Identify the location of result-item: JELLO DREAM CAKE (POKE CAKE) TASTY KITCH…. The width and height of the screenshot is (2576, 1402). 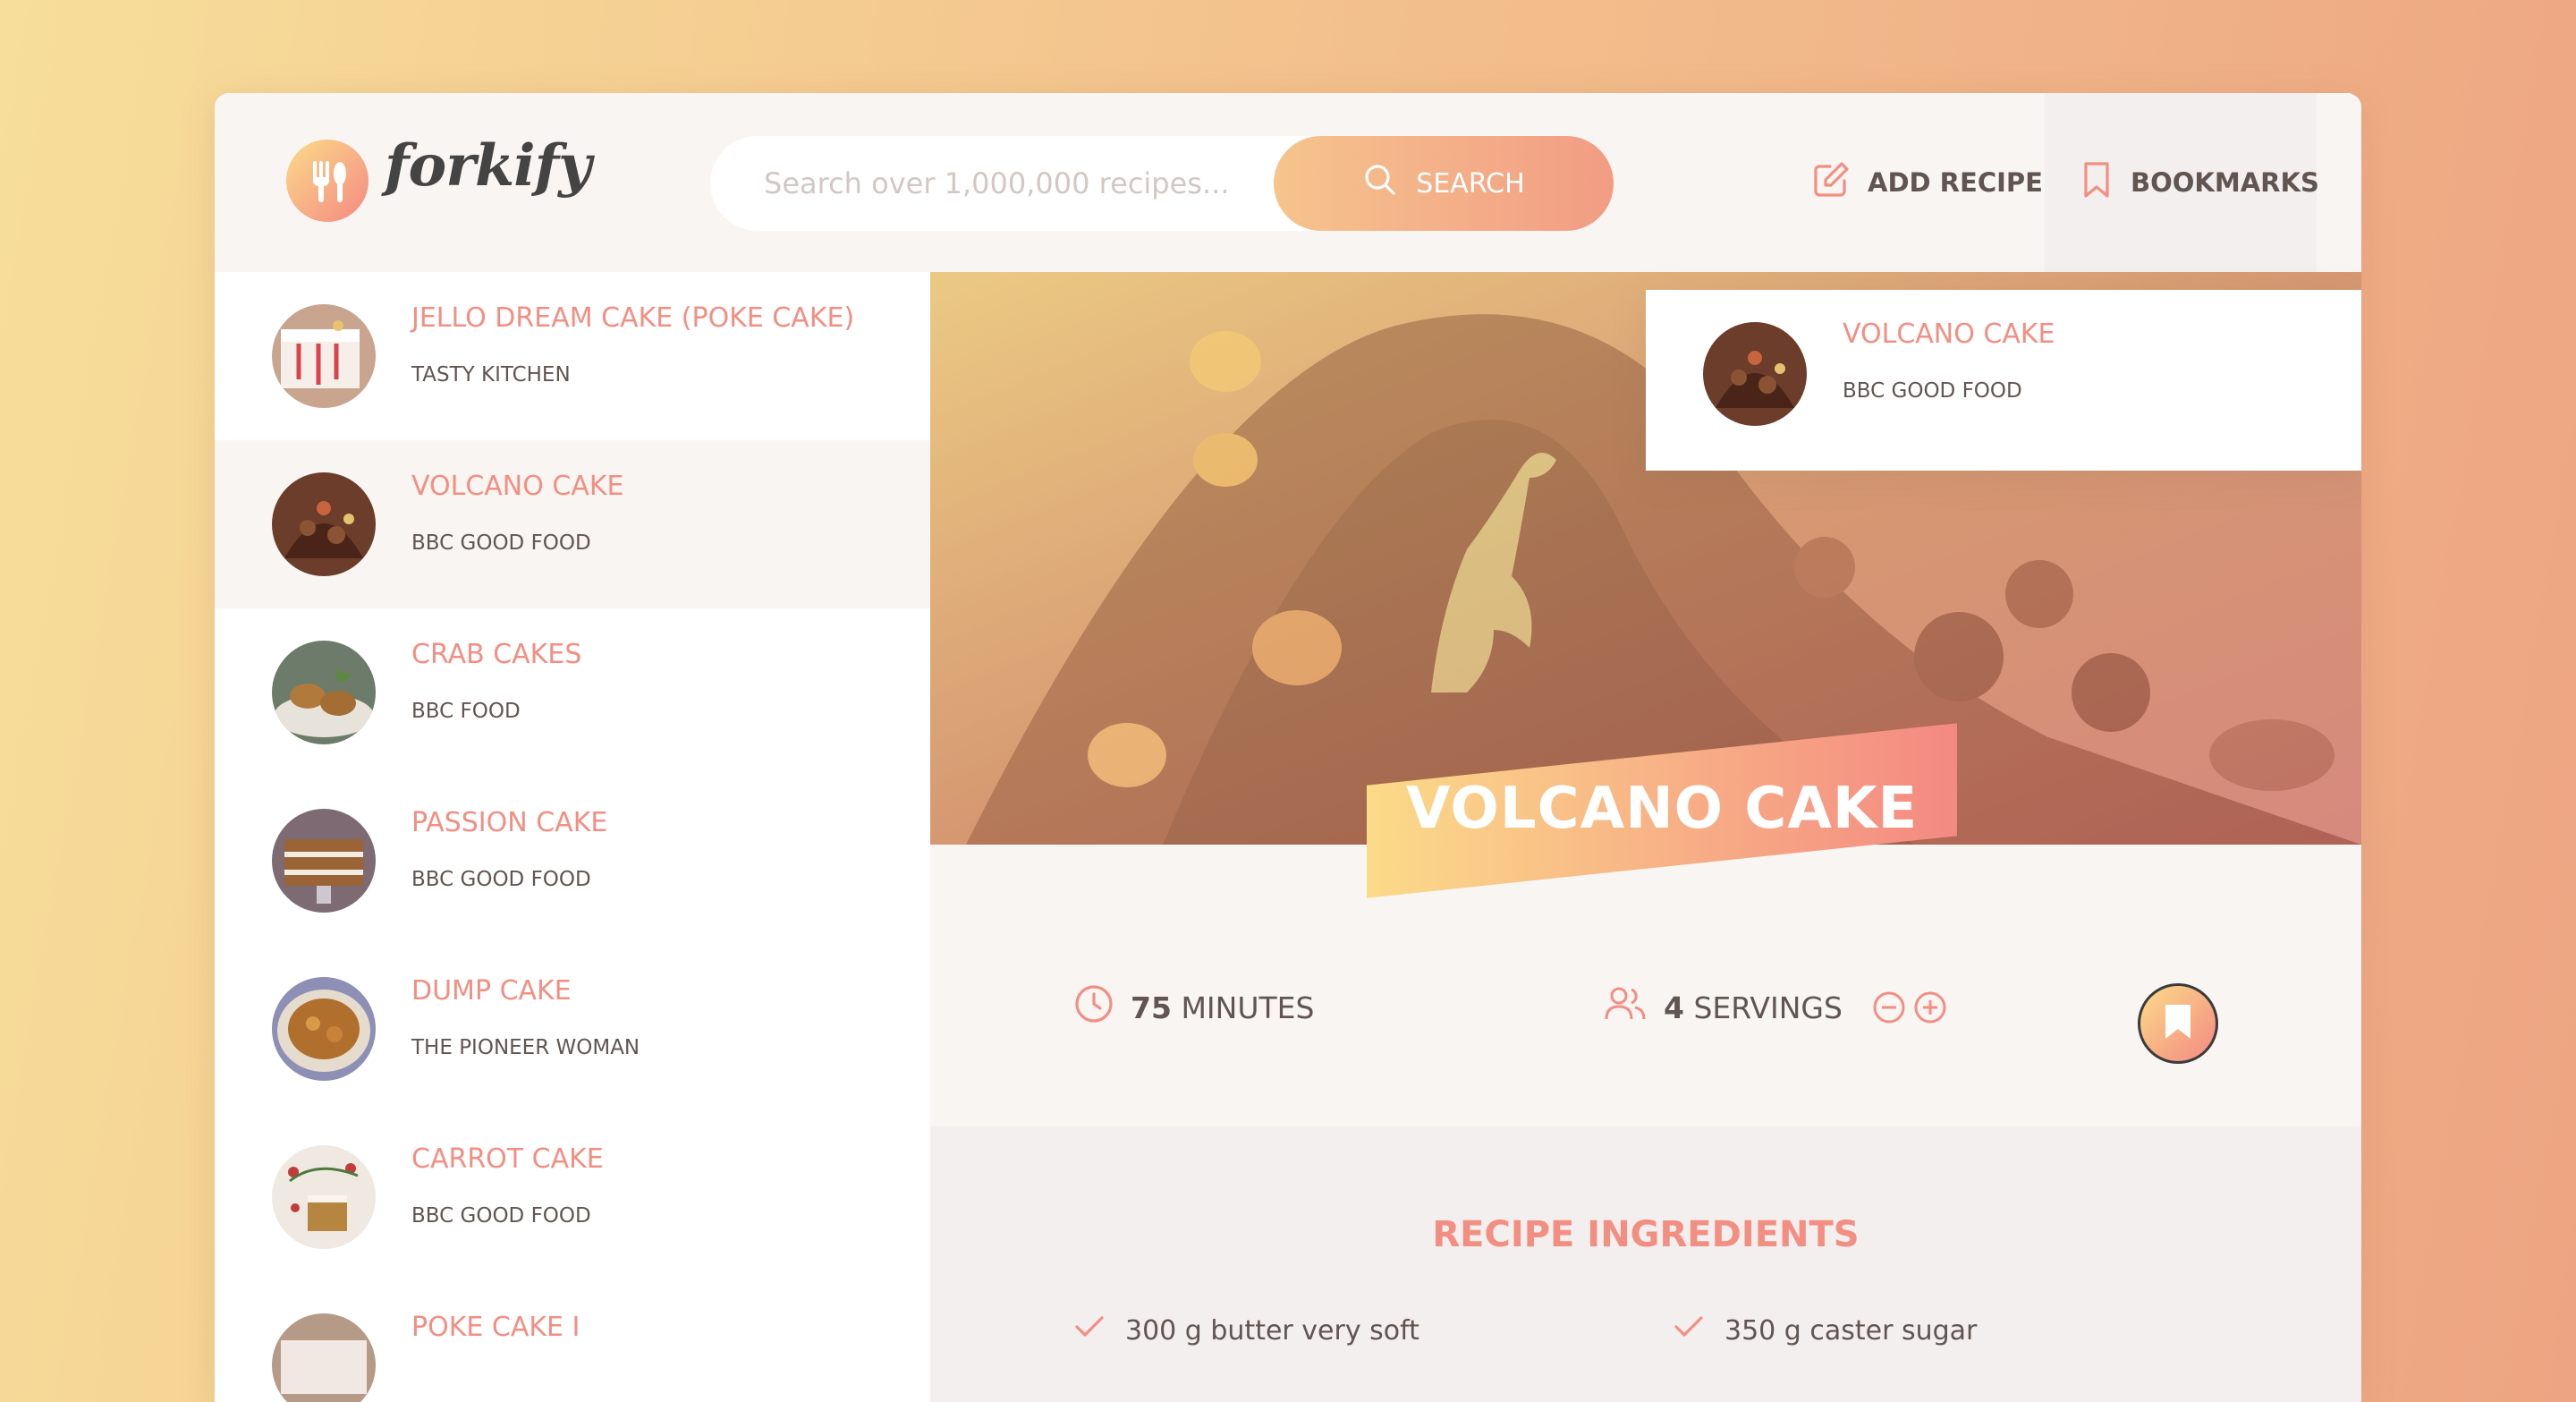
(572, 356).